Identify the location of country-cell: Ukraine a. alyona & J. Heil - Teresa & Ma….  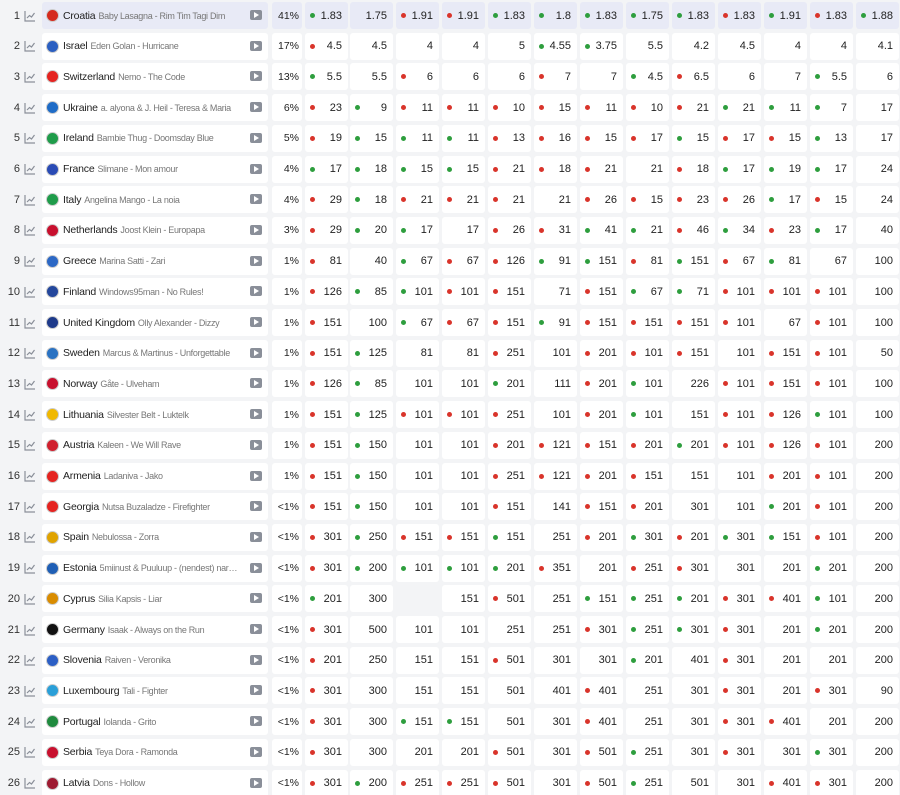
(155, 108).